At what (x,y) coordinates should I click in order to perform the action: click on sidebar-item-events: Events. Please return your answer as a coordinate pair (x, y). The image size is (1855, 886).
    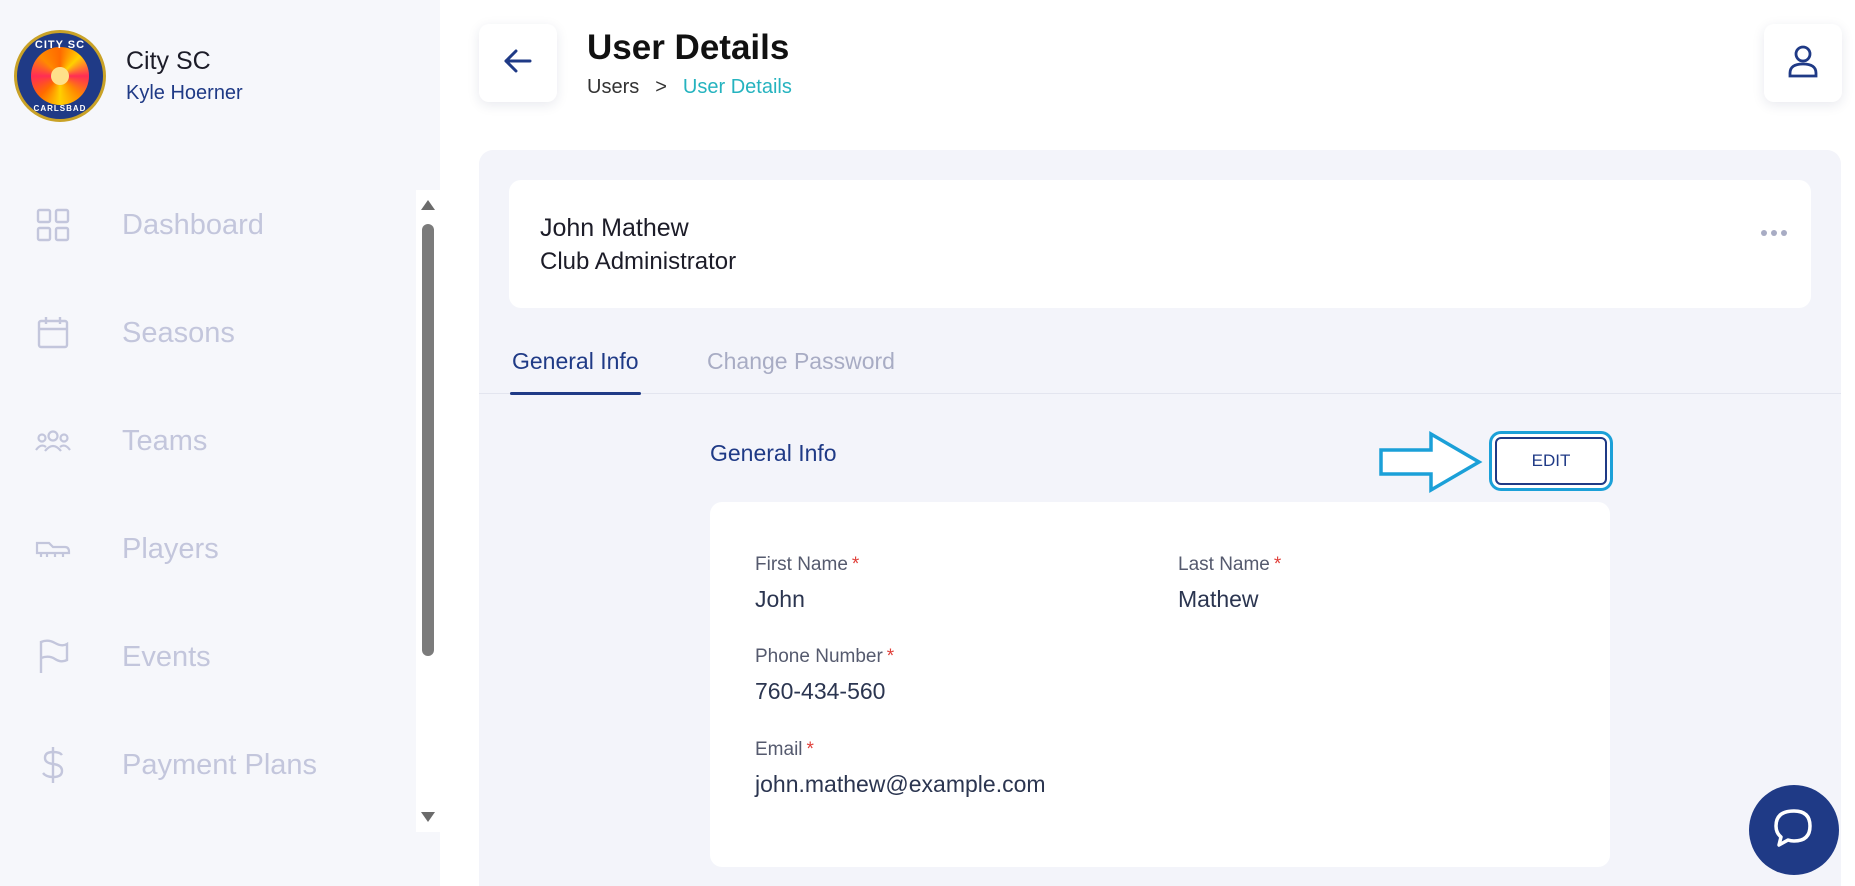
    Looking at the image, I should click on (208, 657).